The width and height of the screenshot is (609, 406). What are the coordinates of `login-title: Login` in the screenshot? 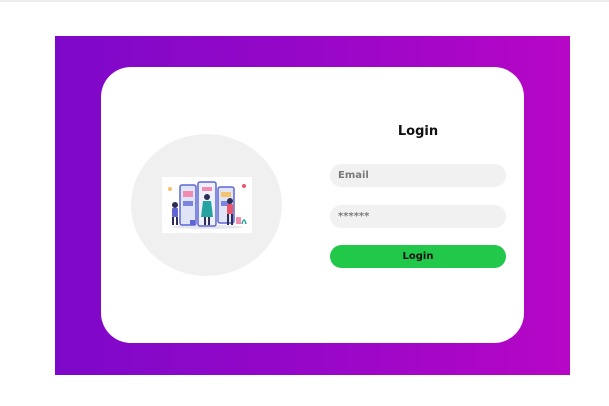 It's located at (418, 131).